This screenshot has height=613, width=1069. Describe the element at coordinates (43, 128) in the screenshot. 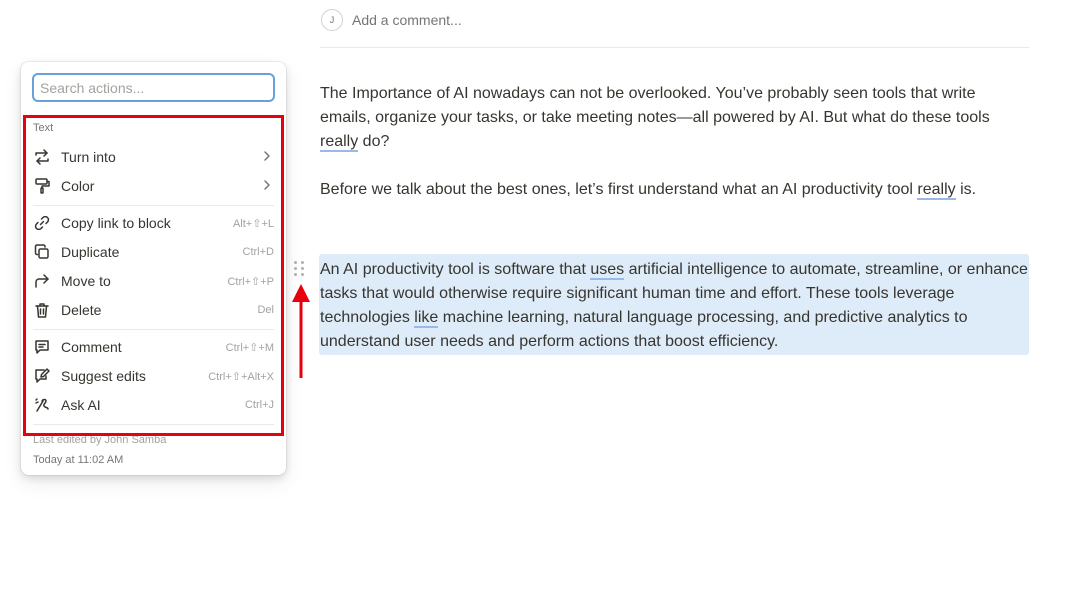

I see `section-label: Text` at that location.